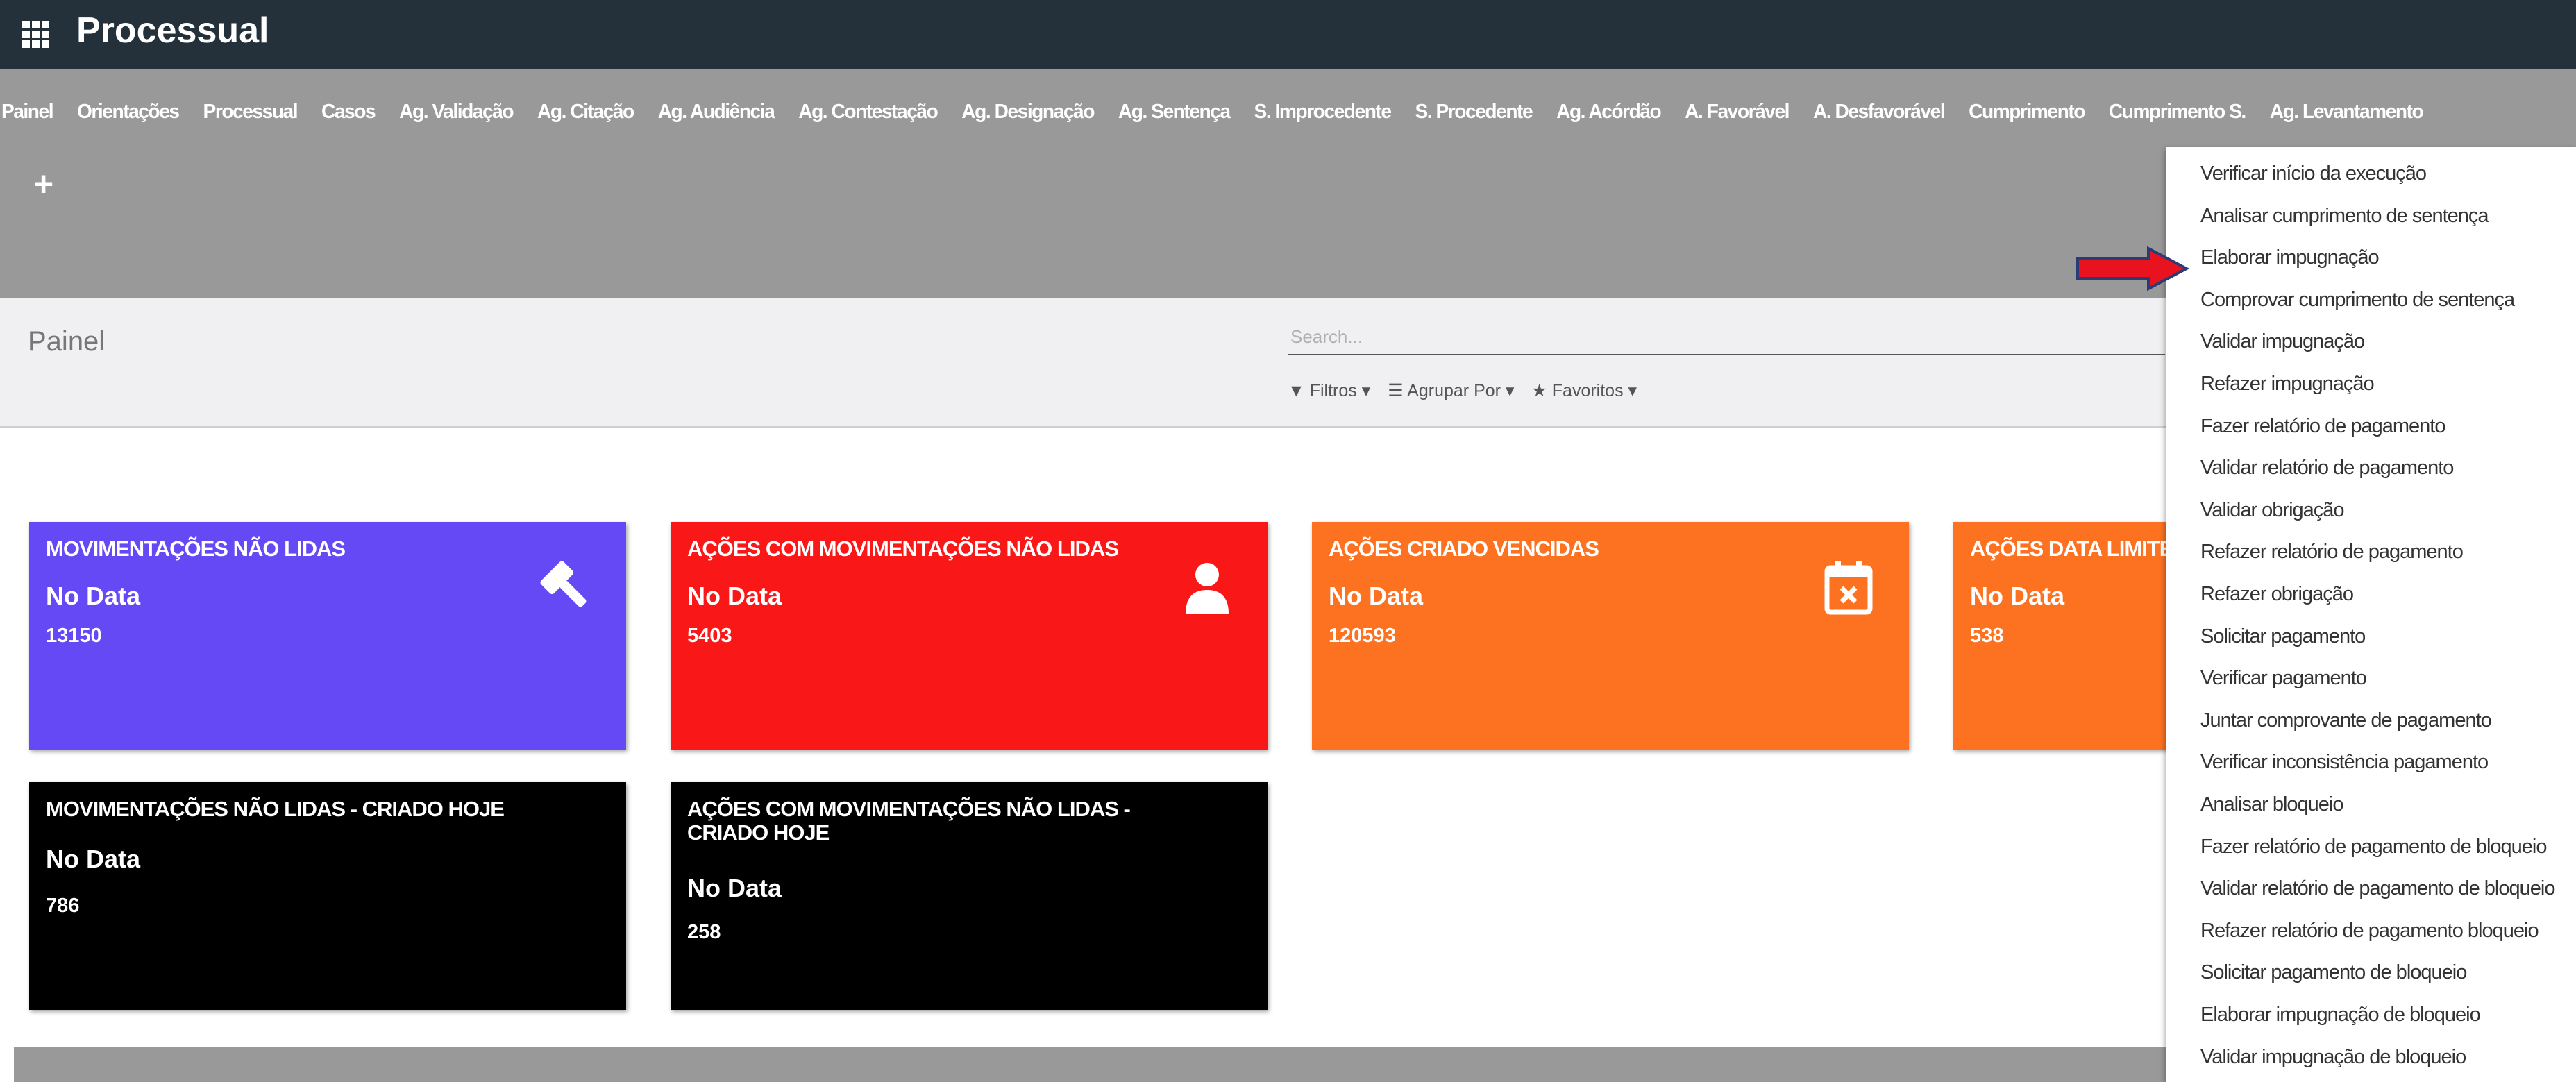 This screenshot has height=1082, width=2576. What do you see at coordinates (863, 112) in the screenshot?
I see `menu-item-ag-contesta-o: Ag. Contestação` at bounding box center [863, 112].